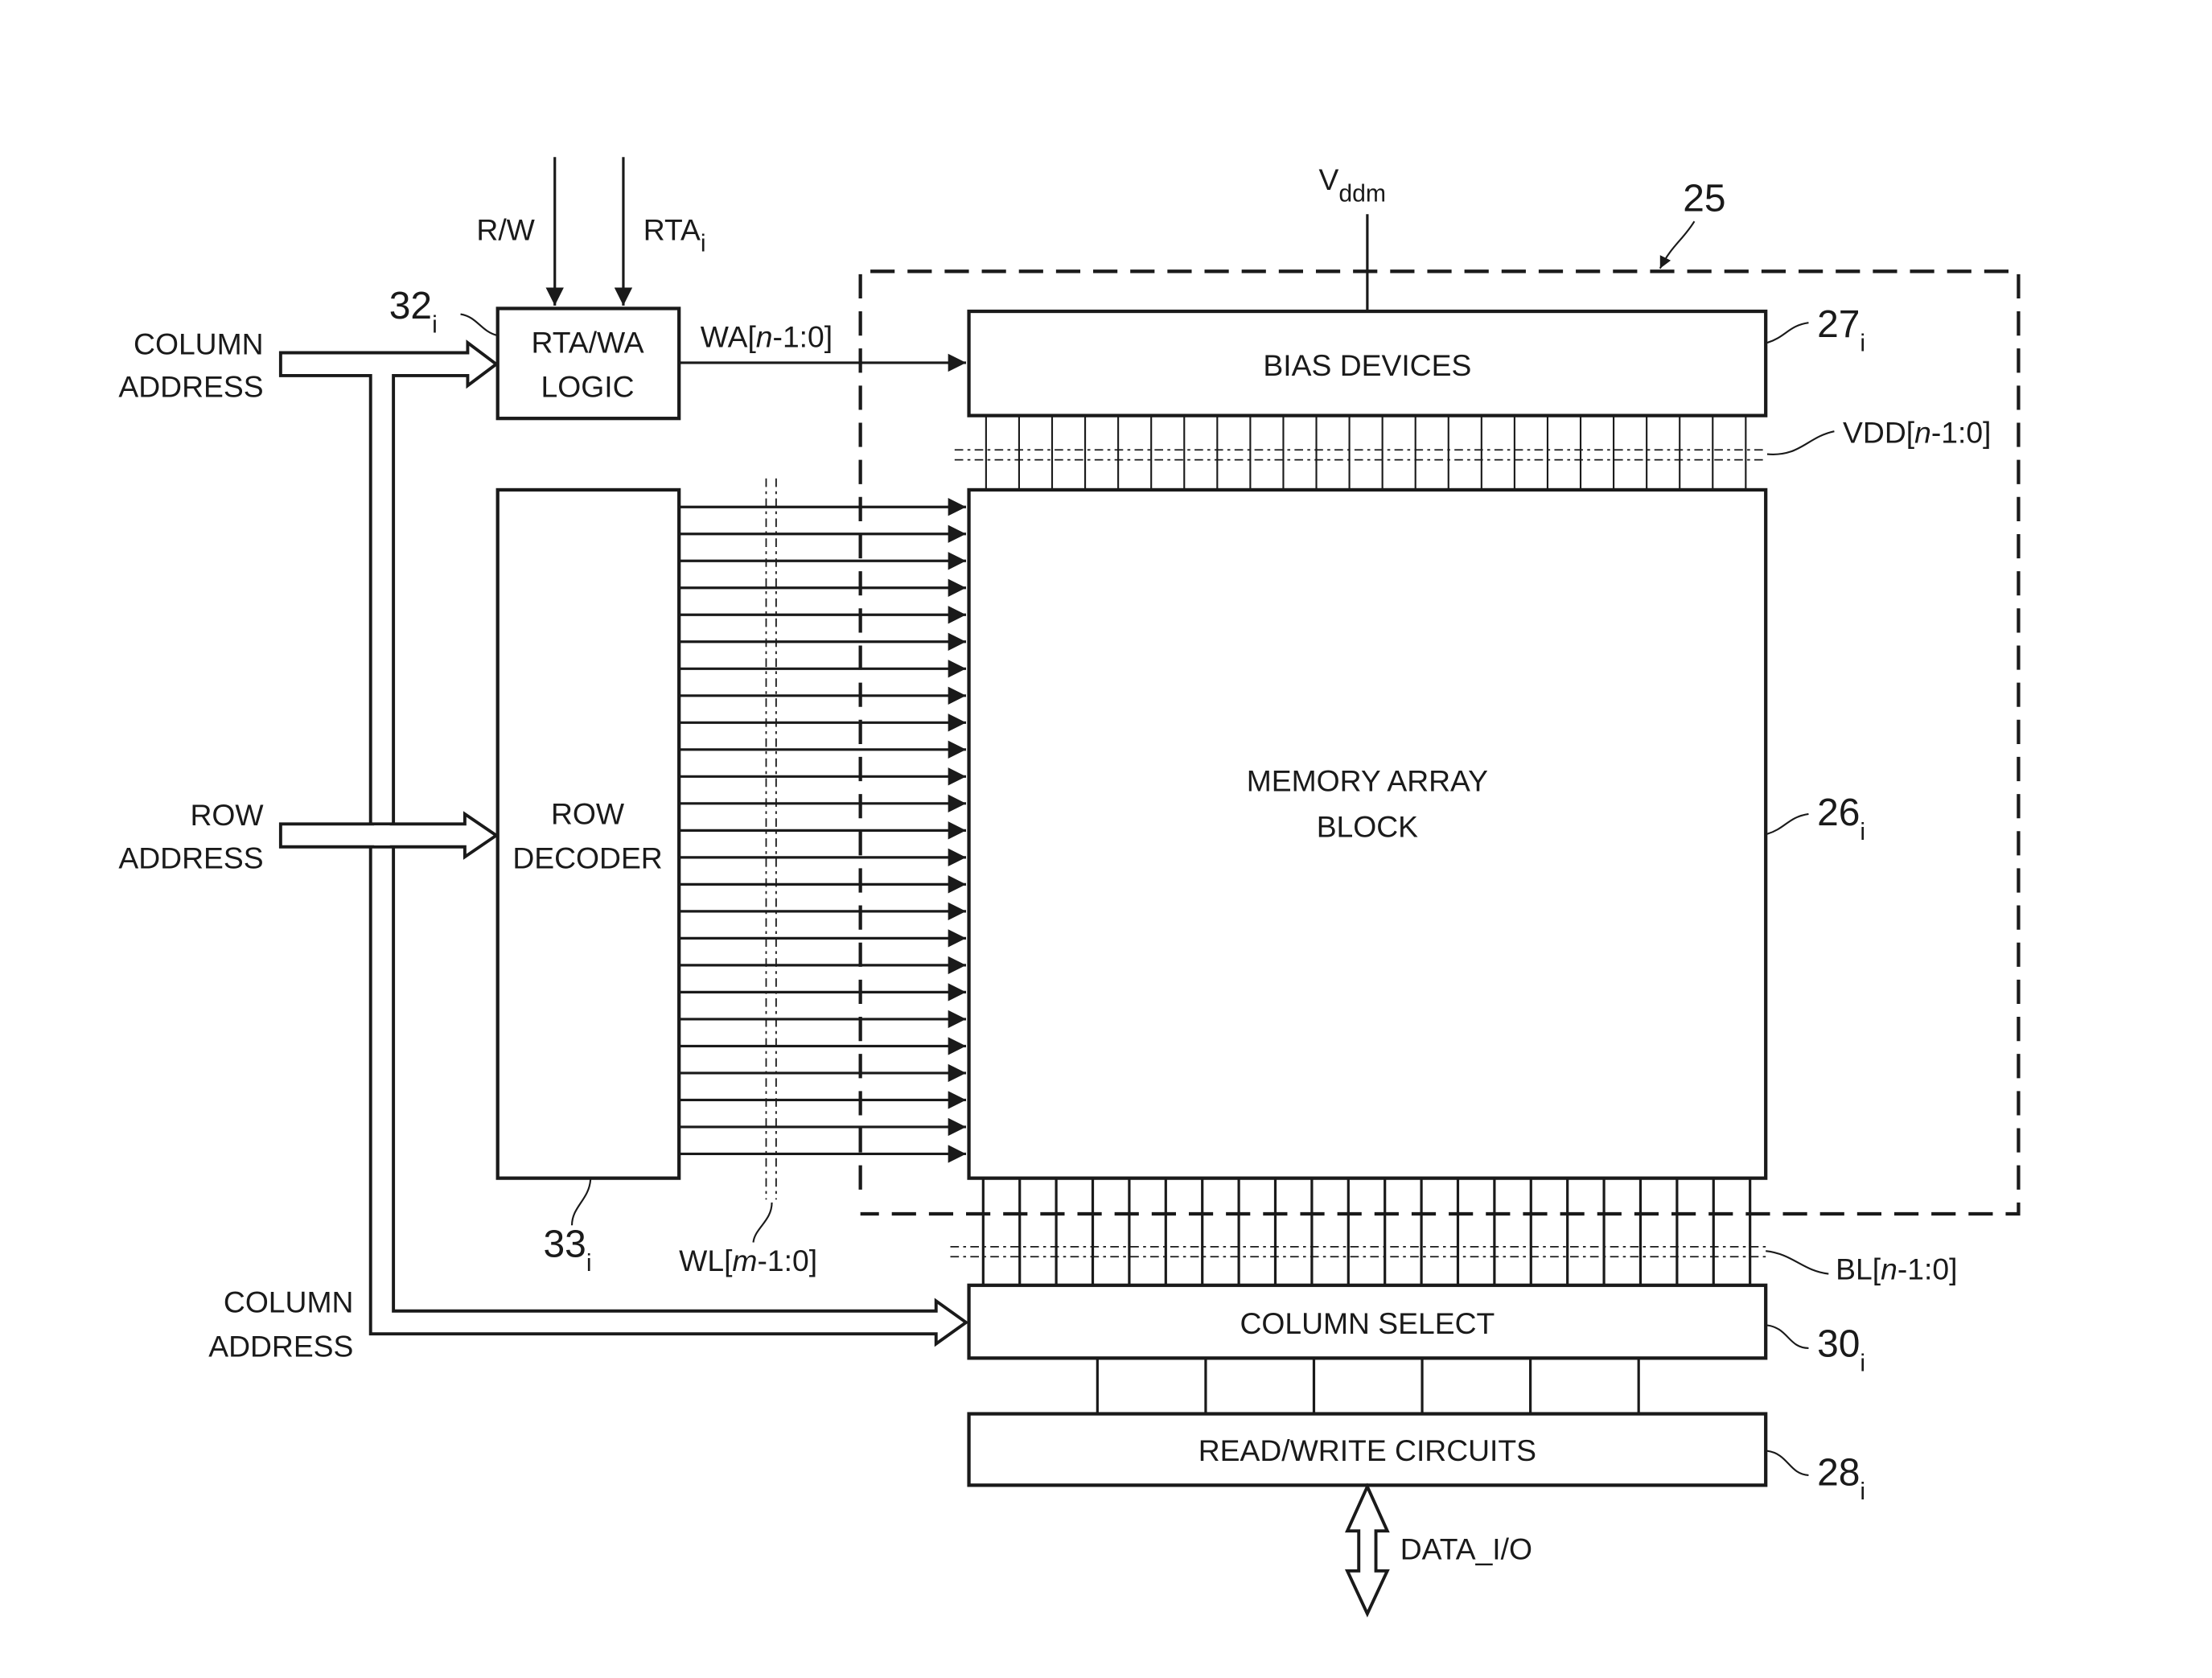 Image resolution: width=2212 pixels, height=1678 pixels. I want to click on ref-27i: 27i, so click(1841, 330).